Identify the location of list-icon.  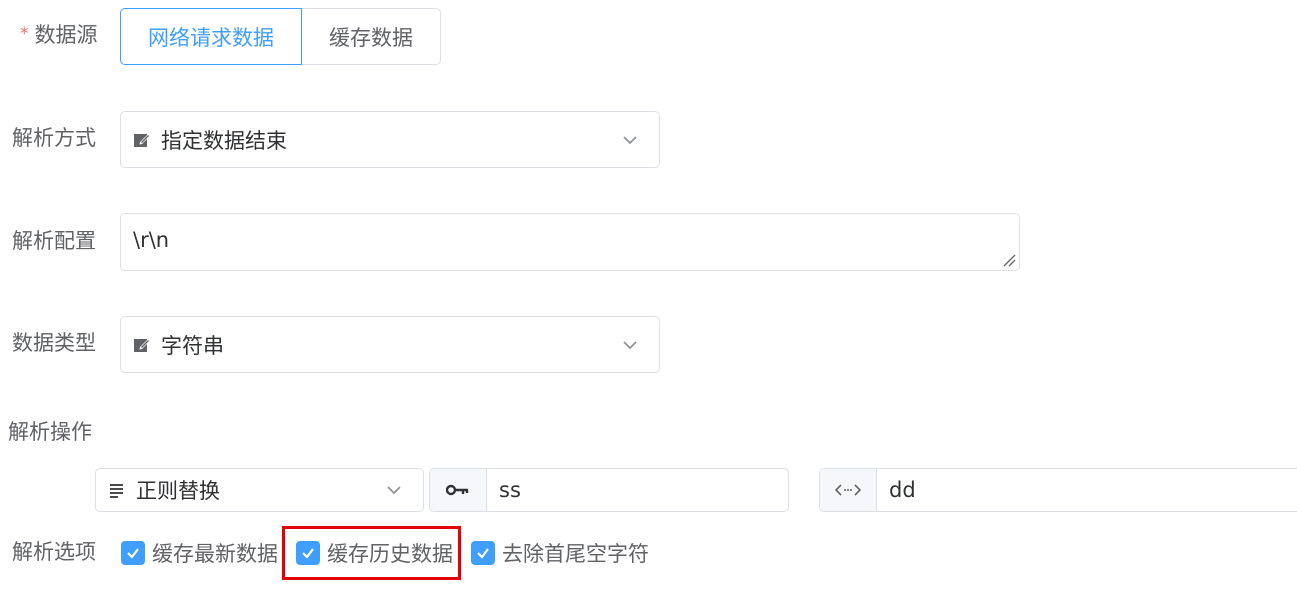
(116, 491).